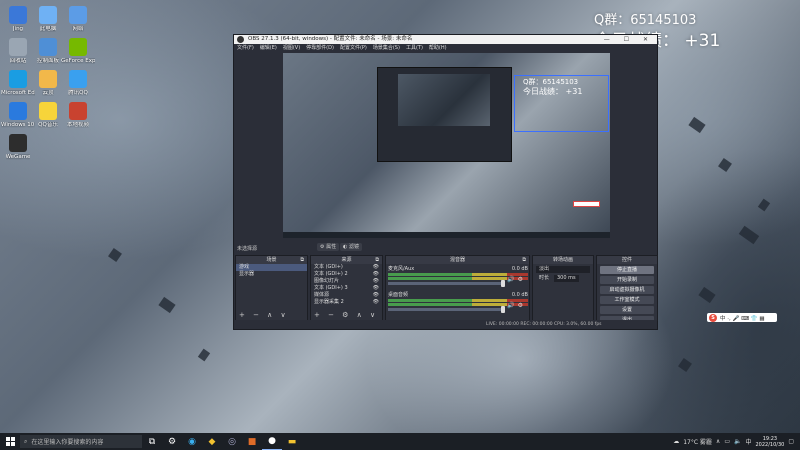 Image resolution: width=800 pixels, height=450 pixels. I want to click on desktop-icon-edge: Microsoft Edge, so click(18, 83).